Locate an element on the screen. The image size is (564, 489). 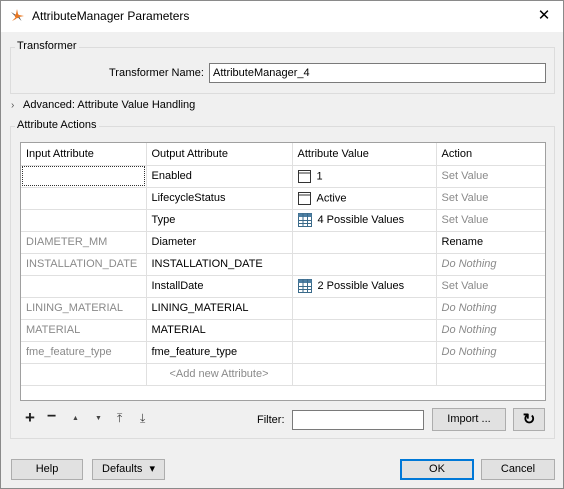
input-attribute-cell: MATERIAL is located at coordinates (84, 330).